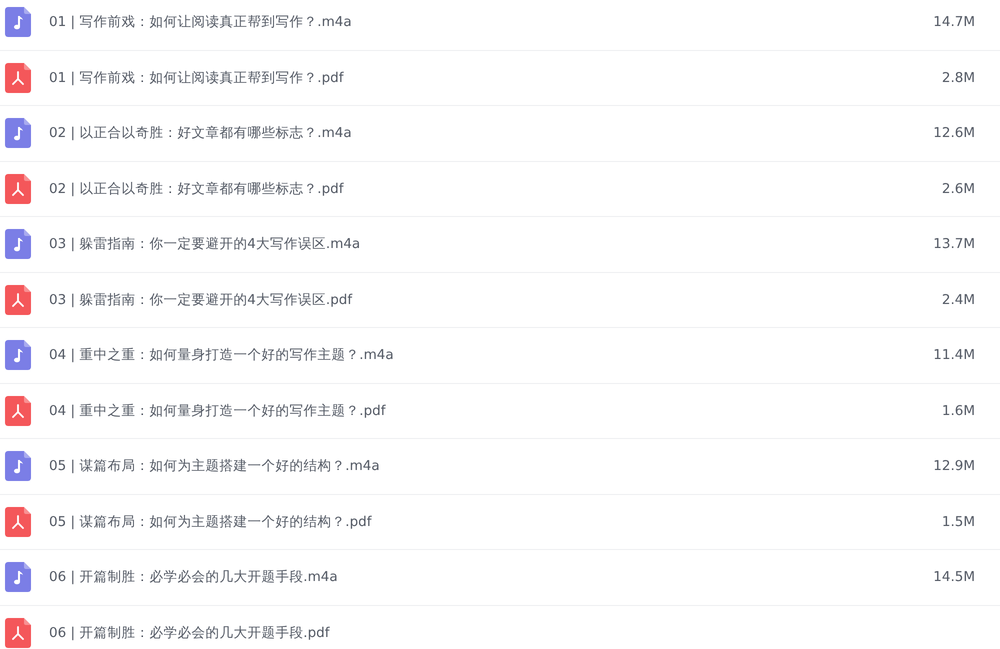 The image size is (1000, 649). I want to click on file-row: 02 | 以正合以奇胜：好文章都有哪些标志？.m4a 12.6M, so click(500, 134).